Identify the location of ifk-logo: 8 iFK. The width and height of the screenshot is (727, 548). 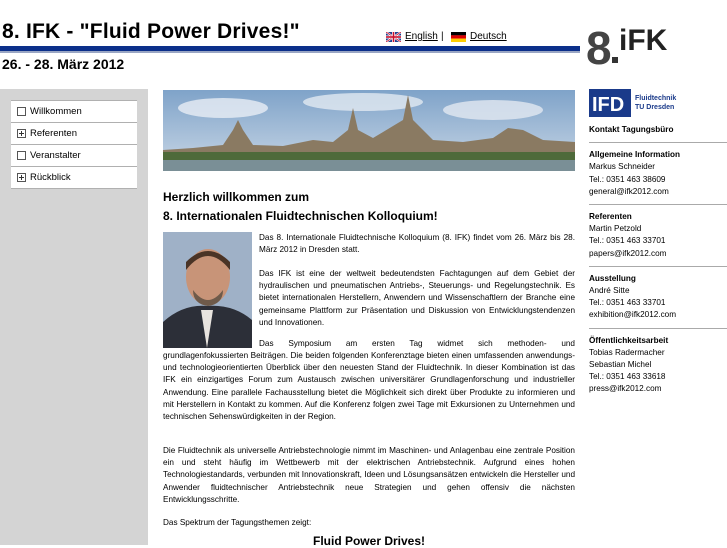
(634, 45).